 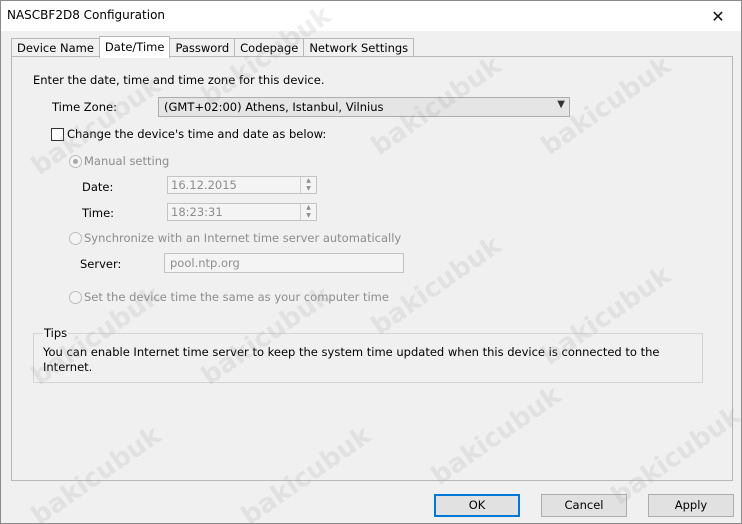 What do you see at coordinates (205, 263) in the screenshot?
I see `server-value: pool.ntp.org` at bounding box center [205, 263].